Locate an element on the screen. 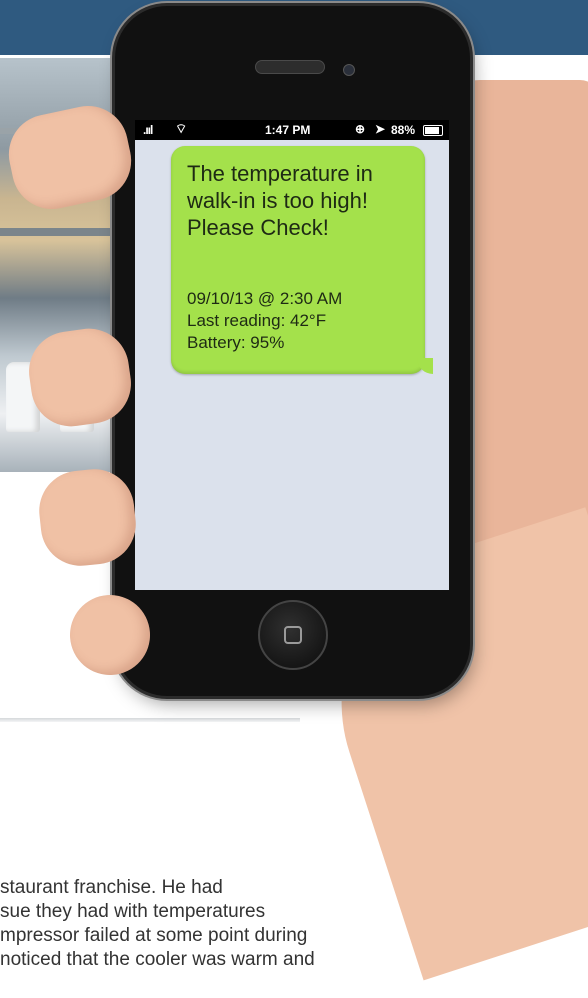 The width and height of the screenshot is (588, 998). home-square-icon is located at coordinates (293, 635).